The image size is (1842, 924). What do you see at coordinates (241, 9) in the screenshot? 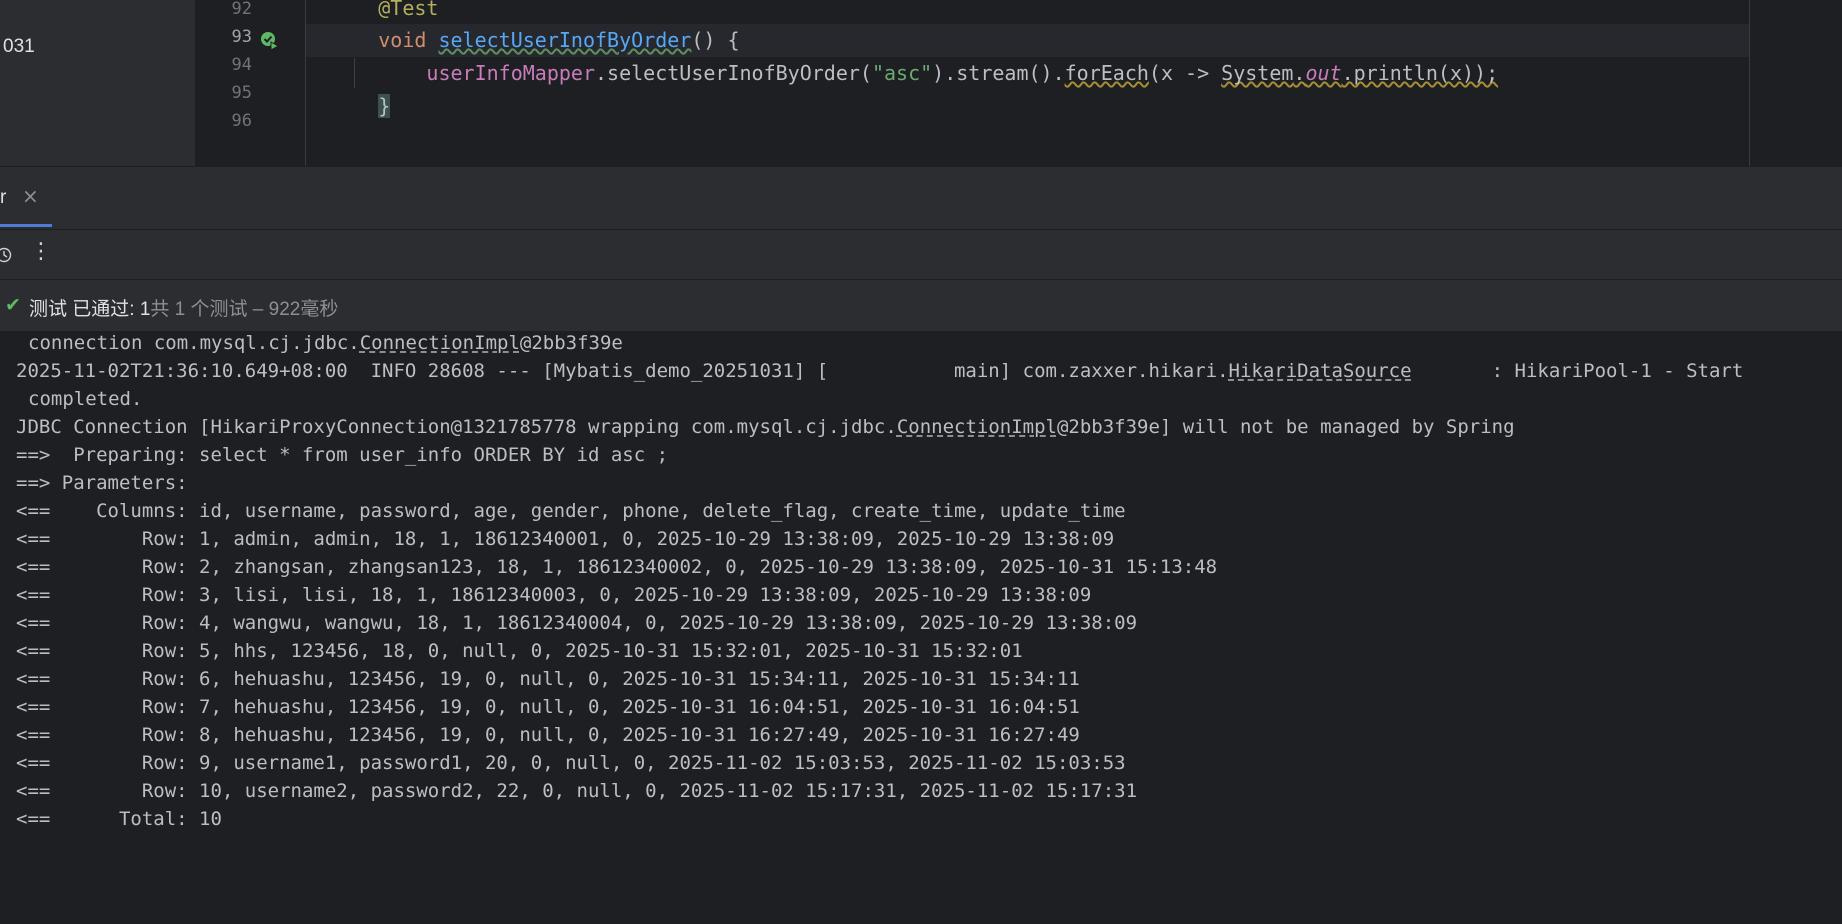
I see `line-number: 92` at bounding box center [241, 9].